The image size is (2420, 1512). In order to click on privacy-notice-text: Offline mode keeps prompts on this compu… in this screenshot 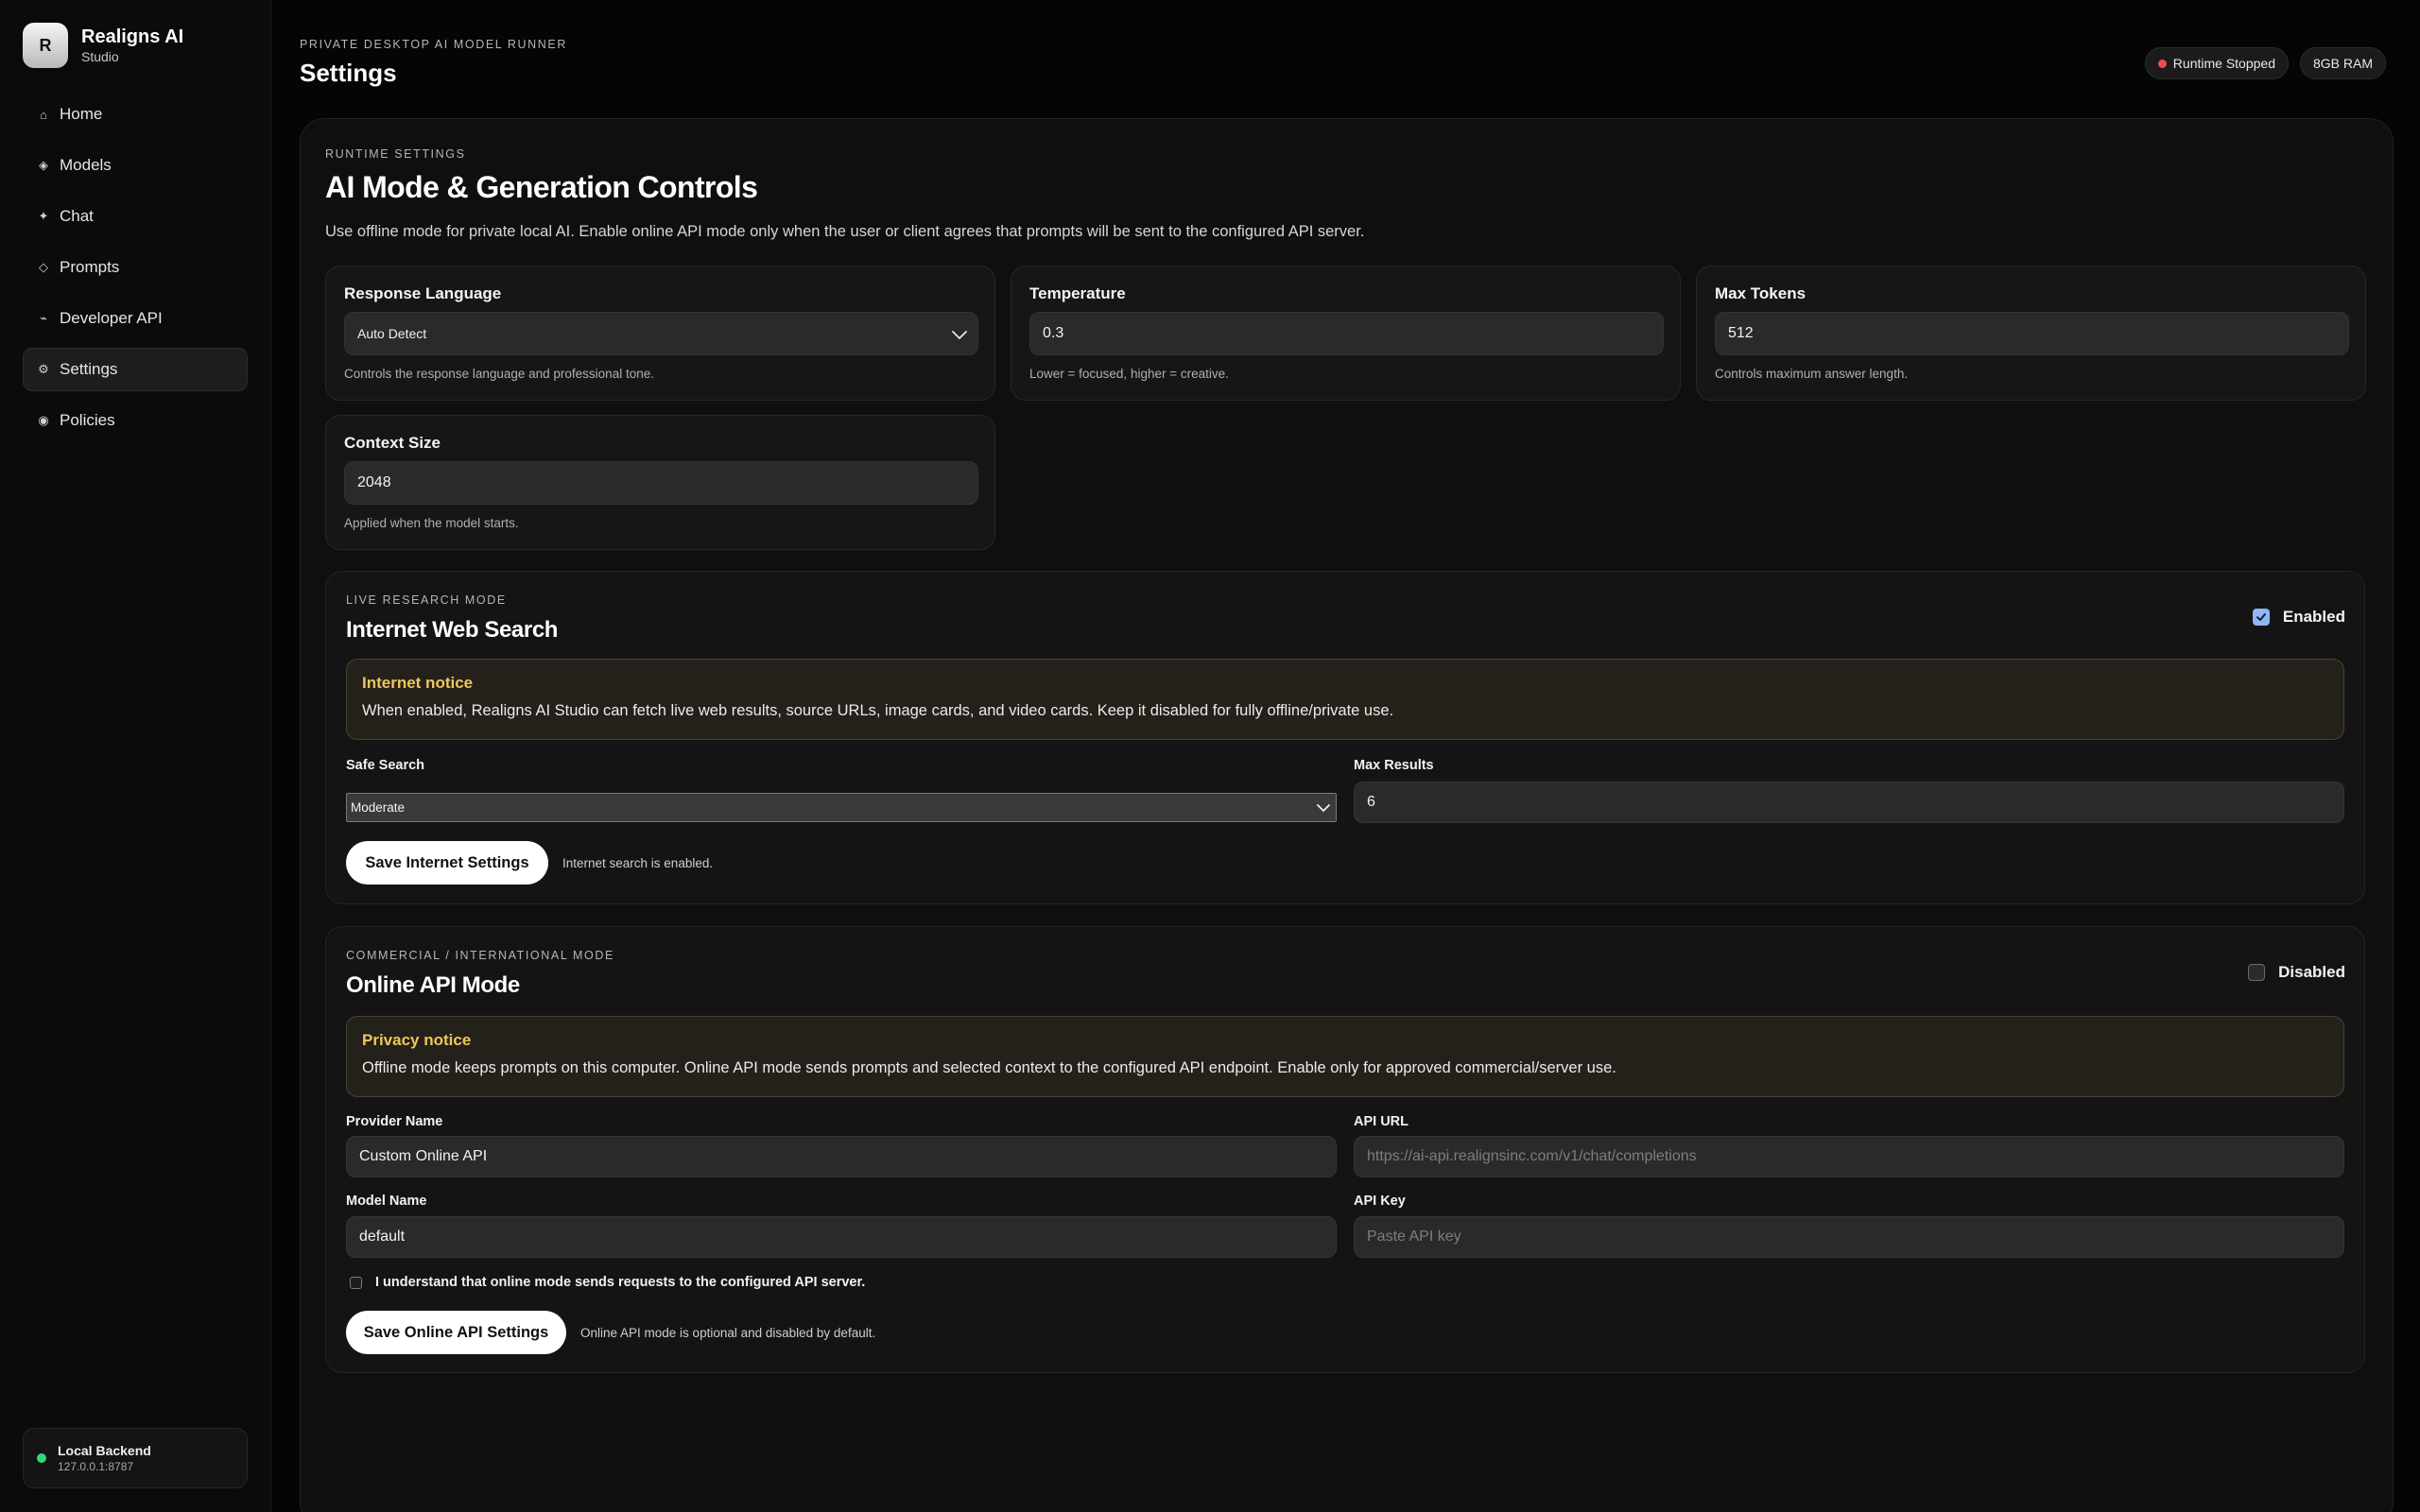, I will do `click(989, 1067)`.